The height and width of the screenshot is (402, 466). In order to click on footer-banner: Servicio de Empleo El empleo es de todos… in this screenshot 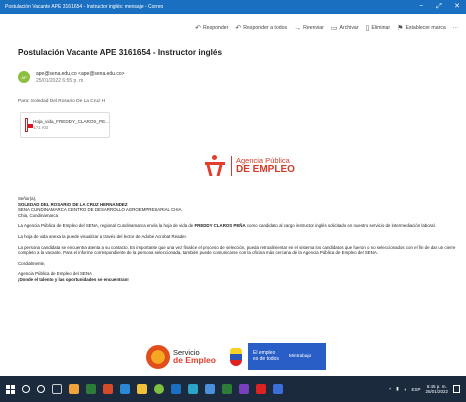, I will do `click(236, 356)`.